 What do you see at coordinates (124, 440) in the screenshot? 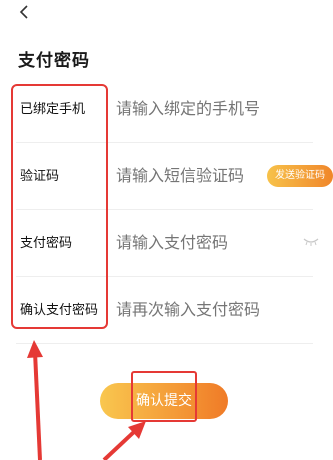
I see `annotation-arrow-right` at bounding box center [124, 440].